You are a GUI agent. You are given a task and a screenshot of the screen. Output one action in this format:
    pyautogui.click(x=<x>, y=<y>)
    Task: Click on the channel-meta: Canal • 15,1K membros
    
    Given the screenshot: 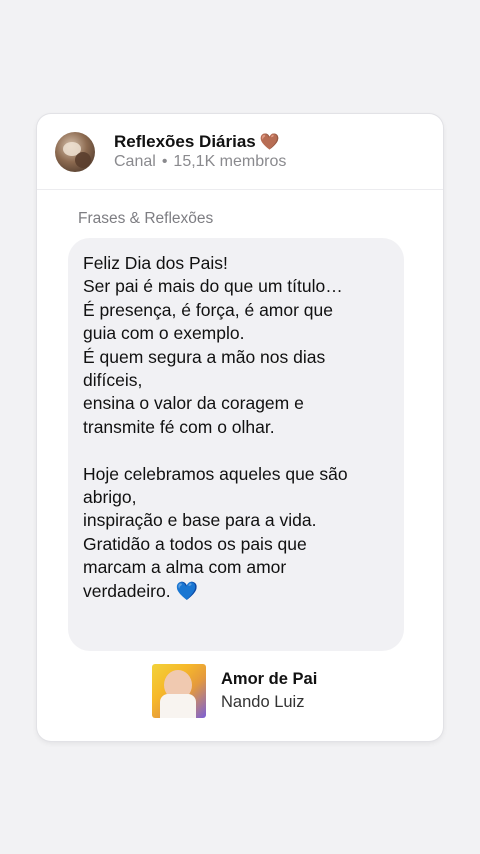 What is the action you would take?
    pyautogui.click(x=200, y=162)
    